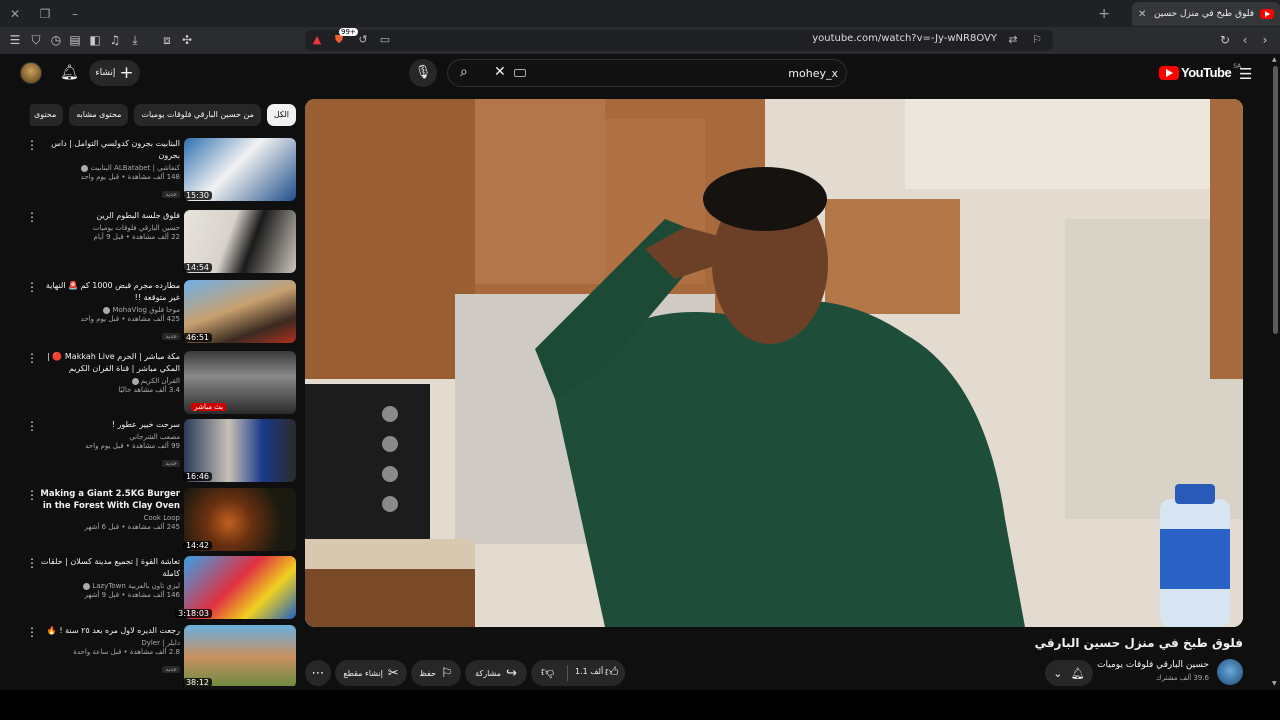 The image size is (1280, 720). What do you see at coordinates (547, 672) in the screenshot?
I see `dislike-icon: 👎︎` at bounding box center [547, 672].